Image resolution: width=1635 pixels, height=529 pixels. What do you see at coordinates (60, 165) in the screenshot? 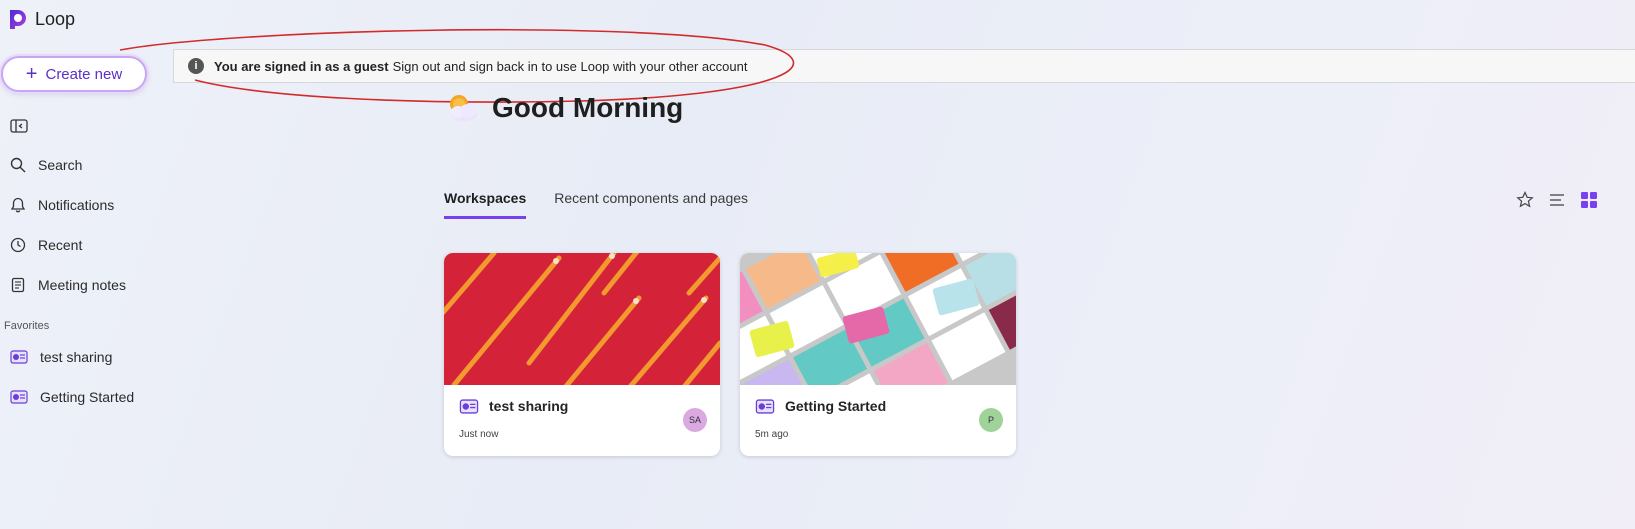
I see `nav-search-label: Search` at bounding box center [60, 165].